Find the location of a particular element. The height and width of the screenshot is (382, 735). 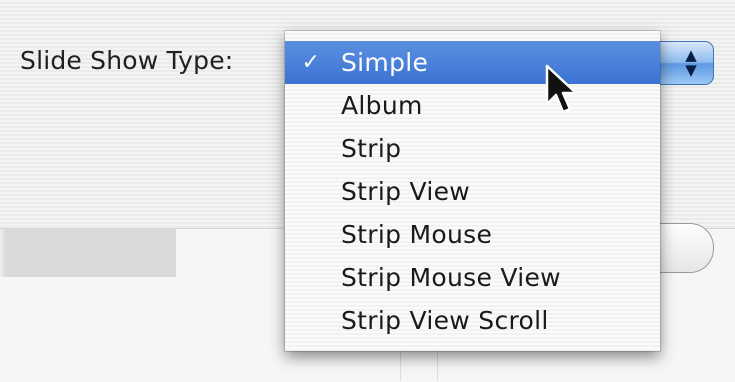

menu-item-strip-mouse-view: Strip Mouse View is located at coordinates (472, 277).